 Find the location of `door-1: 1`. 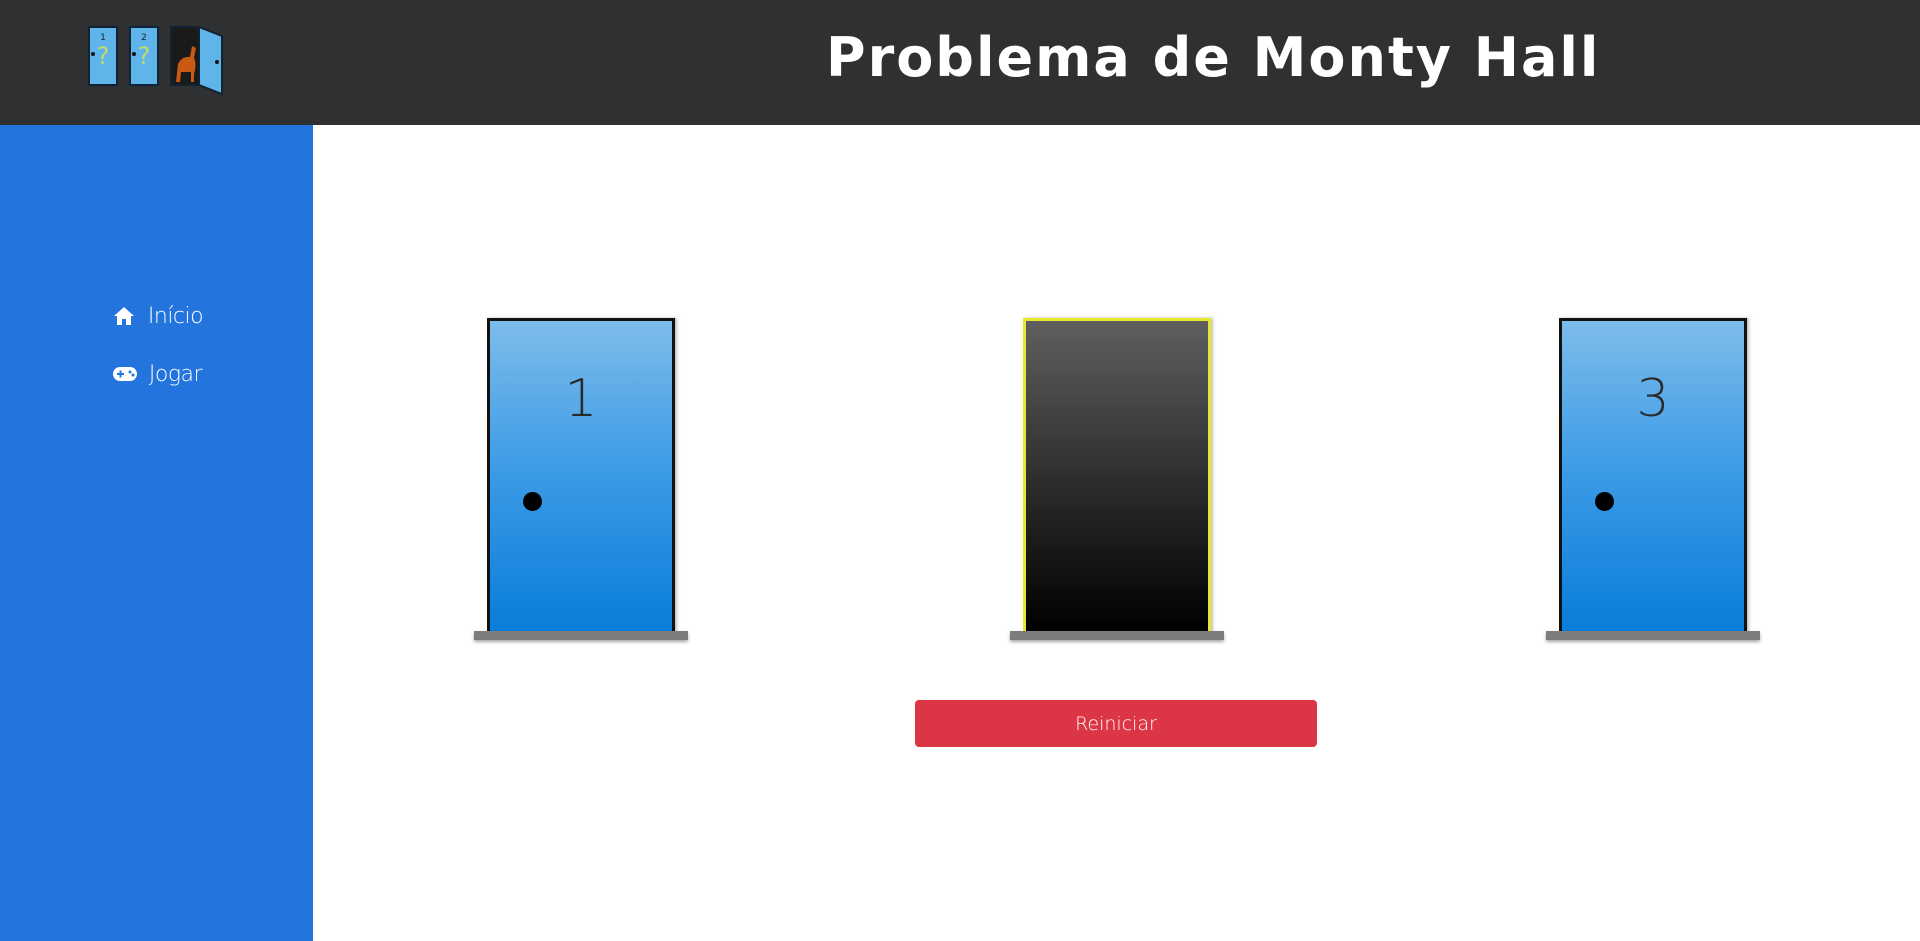

door-1: 1 is located at coordinates (581, 479).